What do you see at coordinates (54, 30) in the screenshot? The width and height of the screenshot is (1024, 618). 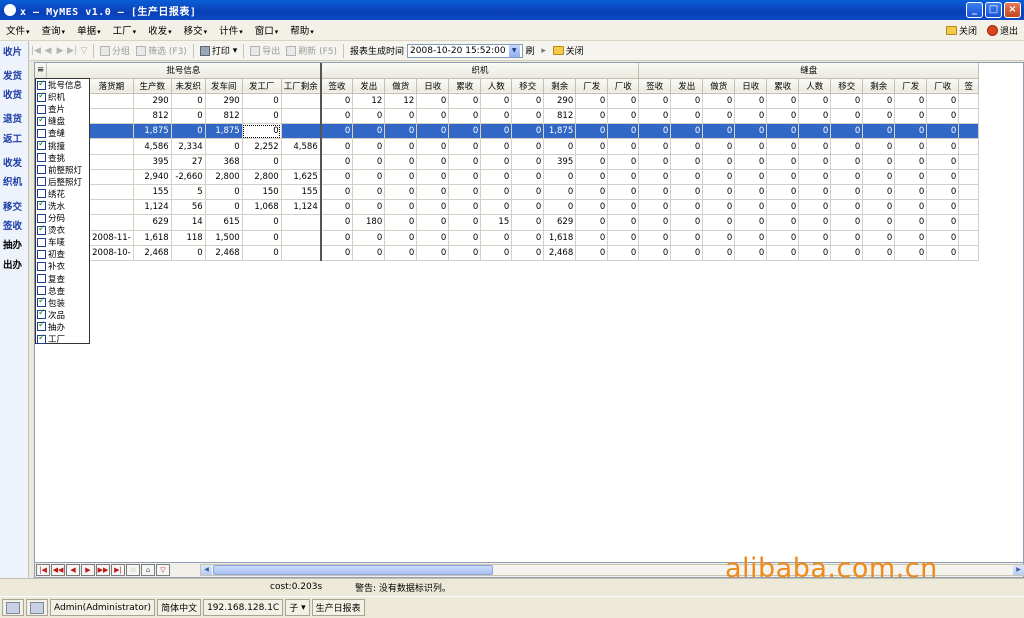 I see `menu-query: 查询▾` at bounding box center [54, 30].